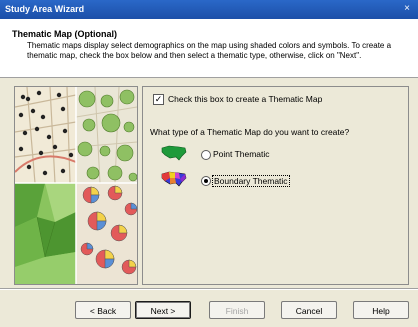 The height and width of the screenshot is (327, 418). What do you see at coordinates (174, 153) in the screenshot?
I see `us-map-green-icon` at bounding box center [174, 153].